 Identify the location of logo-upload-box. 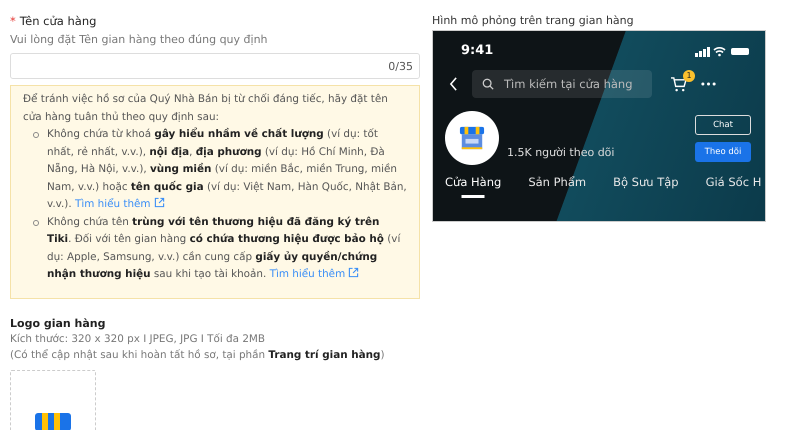
(53, 400).